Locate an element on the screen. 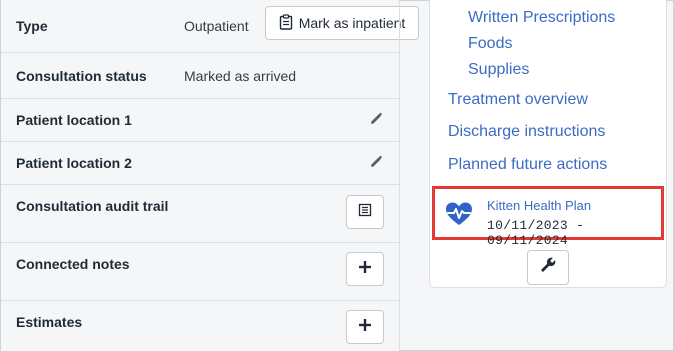 Image resolution: width=674 pixels, height=351 pixels. clipboard-icon is located at coordinates (286, 23).